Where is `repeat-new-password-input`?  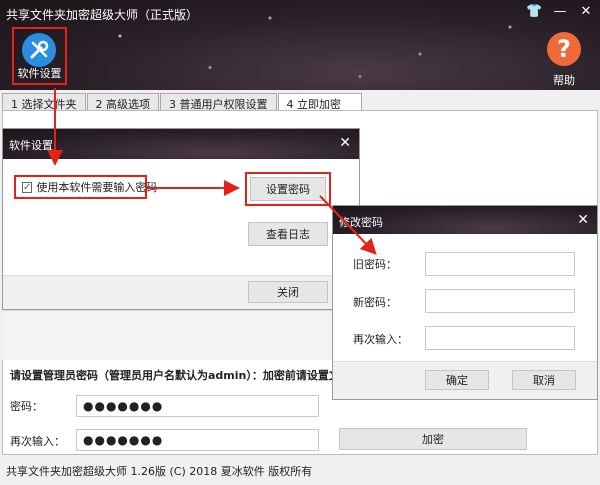
repeat-new-password-input is located at coordinates (500, 338).